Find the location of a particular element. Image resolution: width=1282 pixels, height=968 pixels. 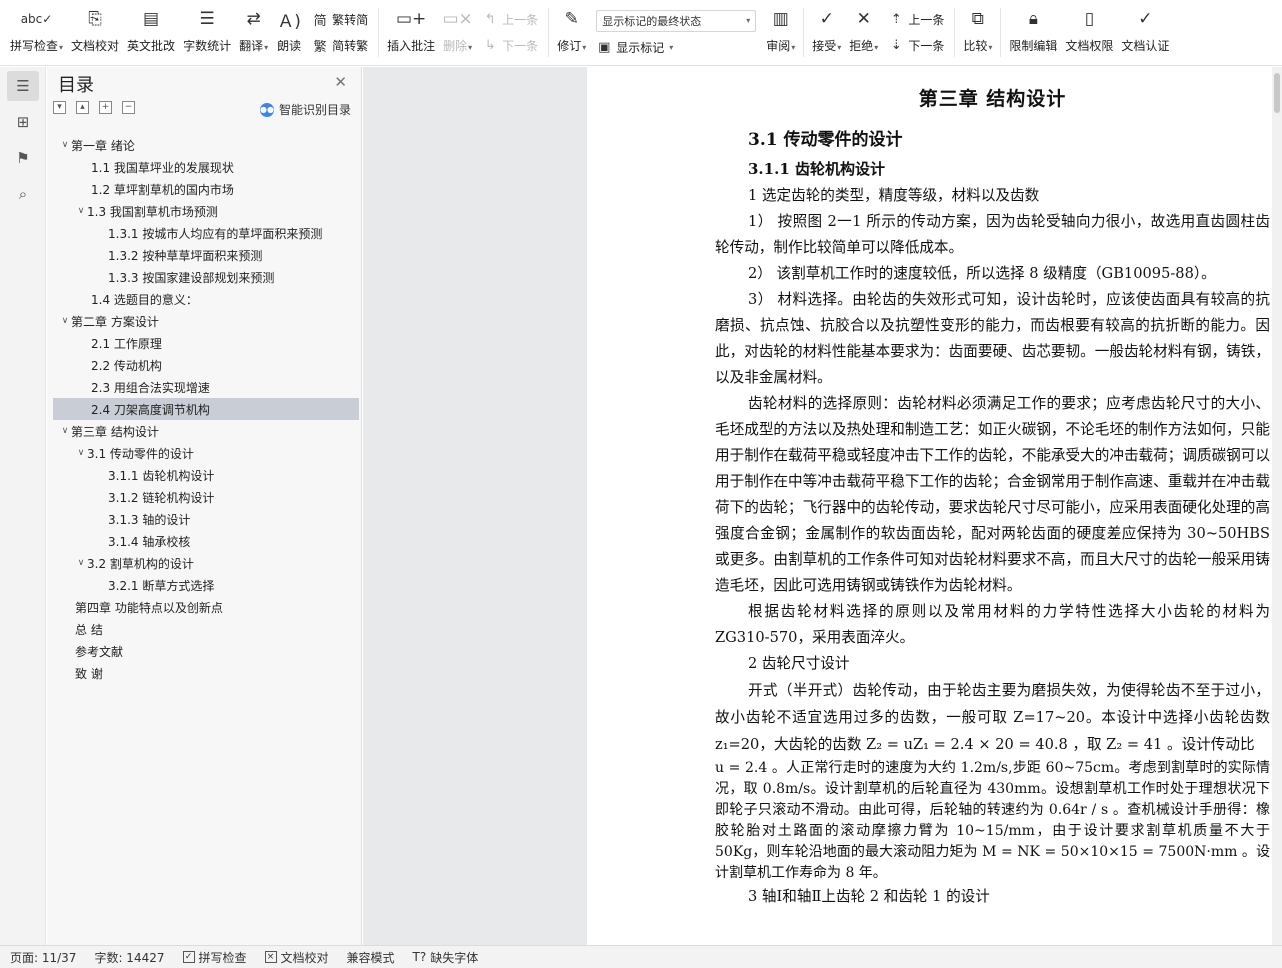

toc-item: 3.1.4 轴承校核 is located at coordinates (206, 541).